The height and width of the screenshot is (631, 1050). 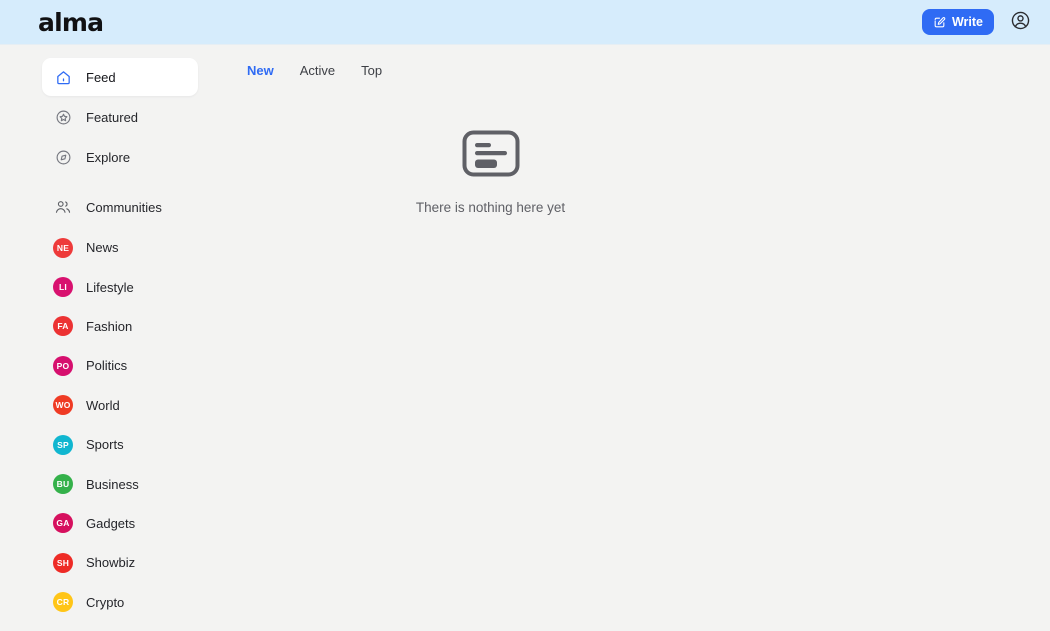 I want to click on sidebar-item-label: Feed, so click(x=101, y=77).